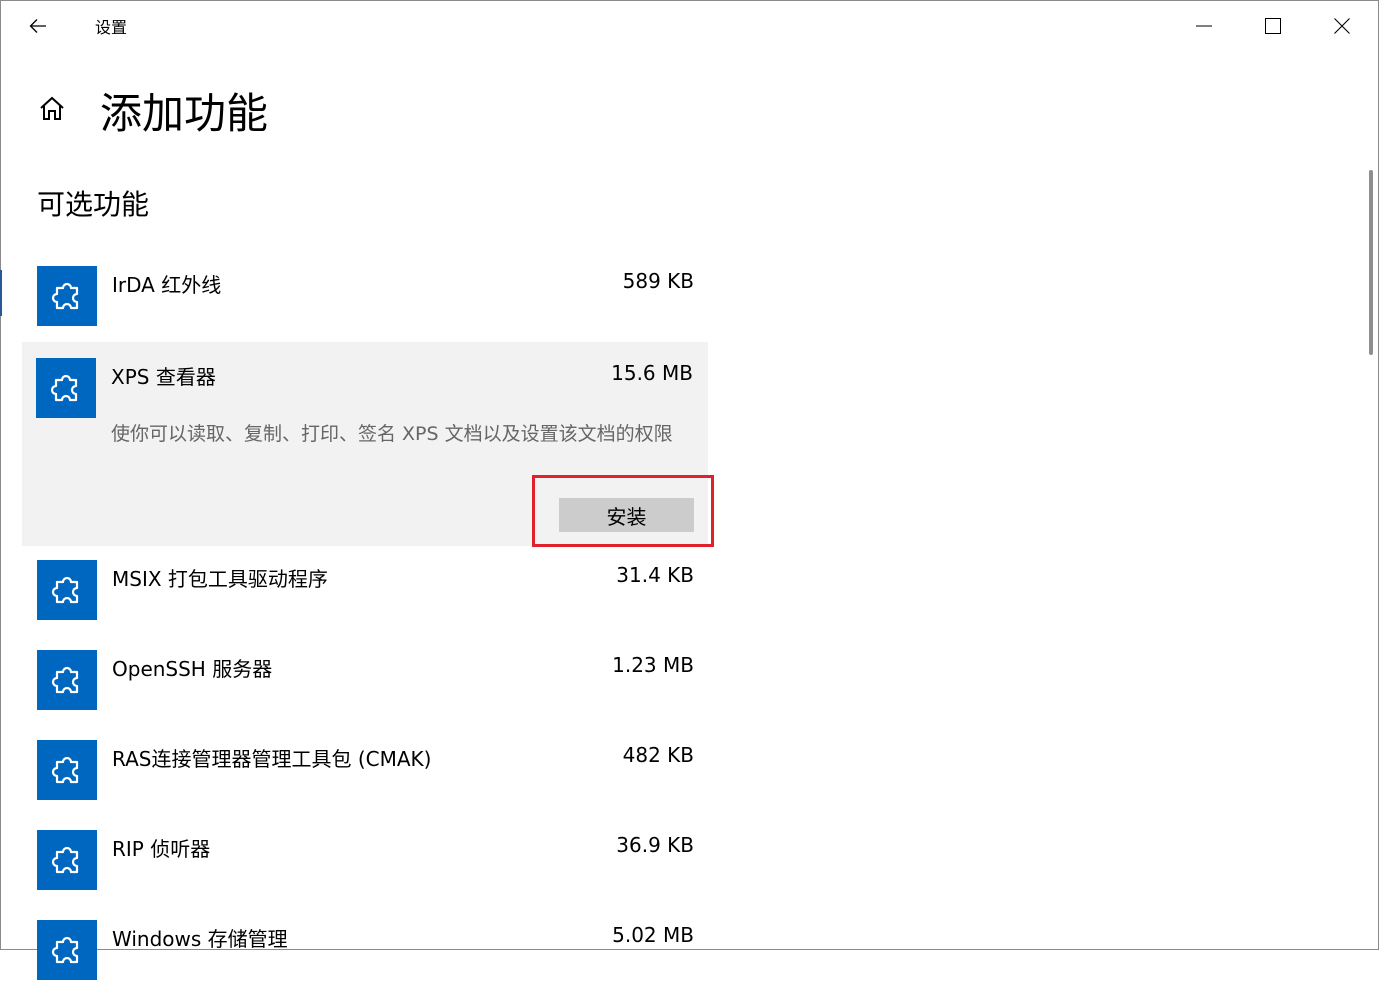  I want to click on feature-name: RAS连接管理器管理工具包 (CMAK), so click(272, 759).